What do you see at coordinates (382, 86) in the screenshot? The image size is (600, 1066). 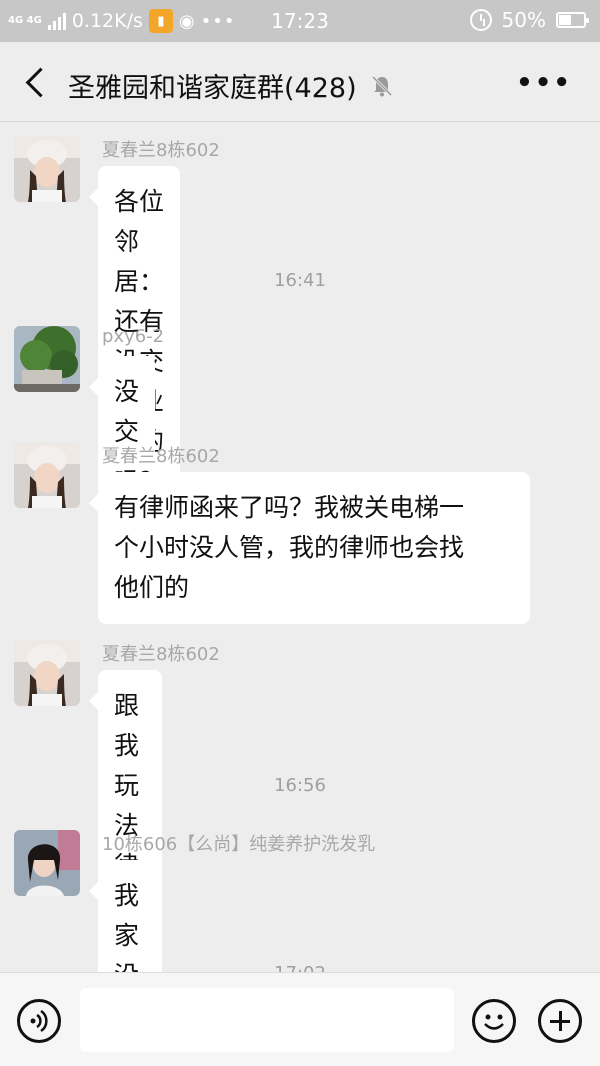 I see `mute-bell-icon` at bounding box center [382, 86].